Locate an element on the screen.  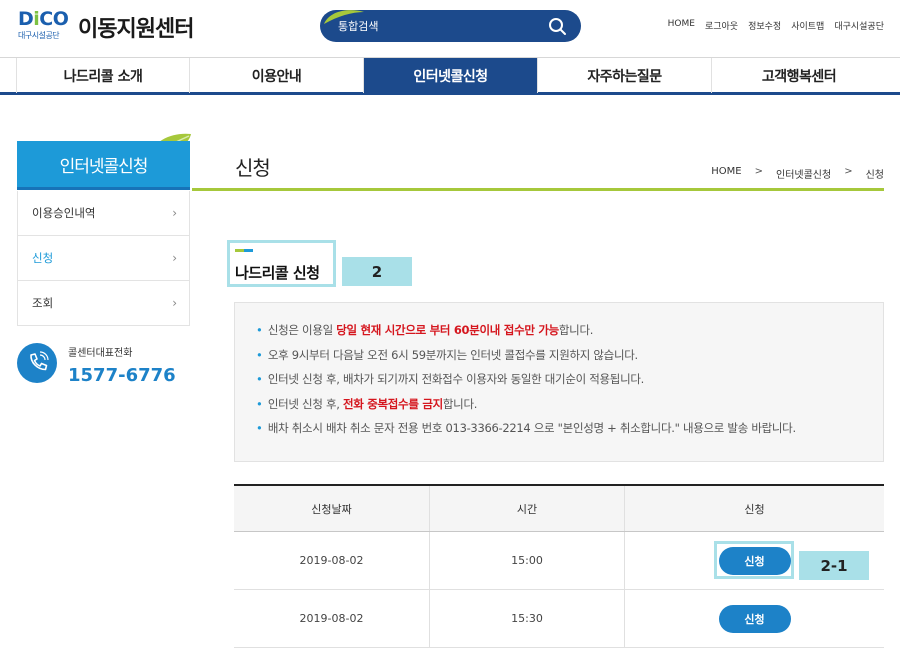
notice-line: • 인터넷 신청 후, 전화 중복접수를 금지합니다. is located at coordinates (367, 403).